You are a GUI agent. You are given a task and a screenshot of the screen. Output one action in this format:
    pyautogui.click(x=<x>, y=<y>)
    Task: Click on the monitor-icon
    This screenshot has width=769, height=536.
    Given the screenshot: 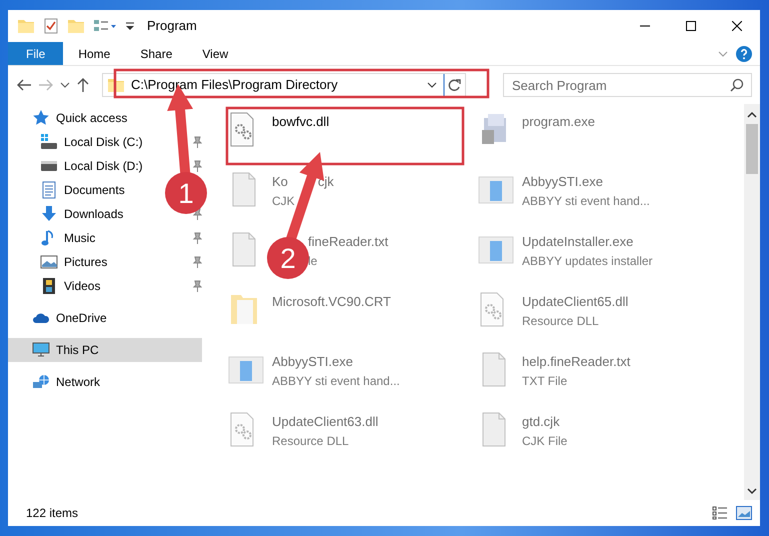 What is the action you would take?
    pyautogui.click(x=41, y=350)
    